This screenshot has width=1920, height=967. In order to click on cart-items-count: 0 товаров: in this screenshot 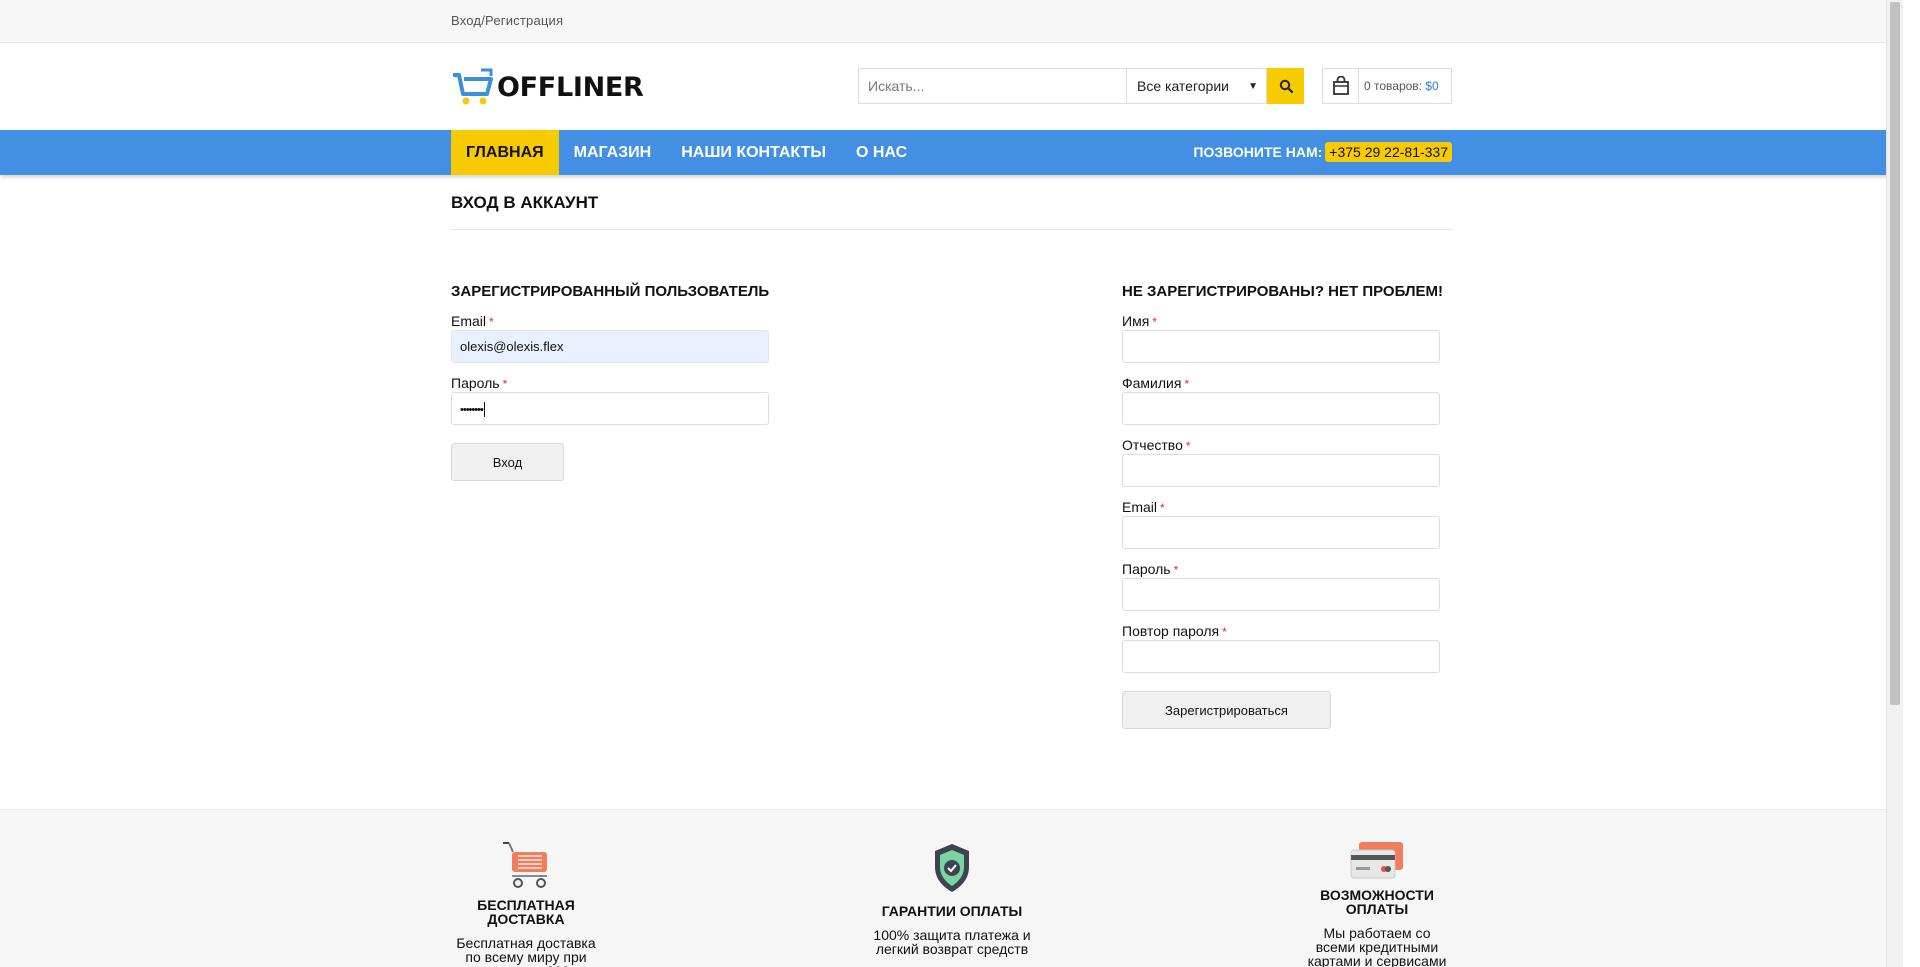, I will do `click(1393, 86)`.